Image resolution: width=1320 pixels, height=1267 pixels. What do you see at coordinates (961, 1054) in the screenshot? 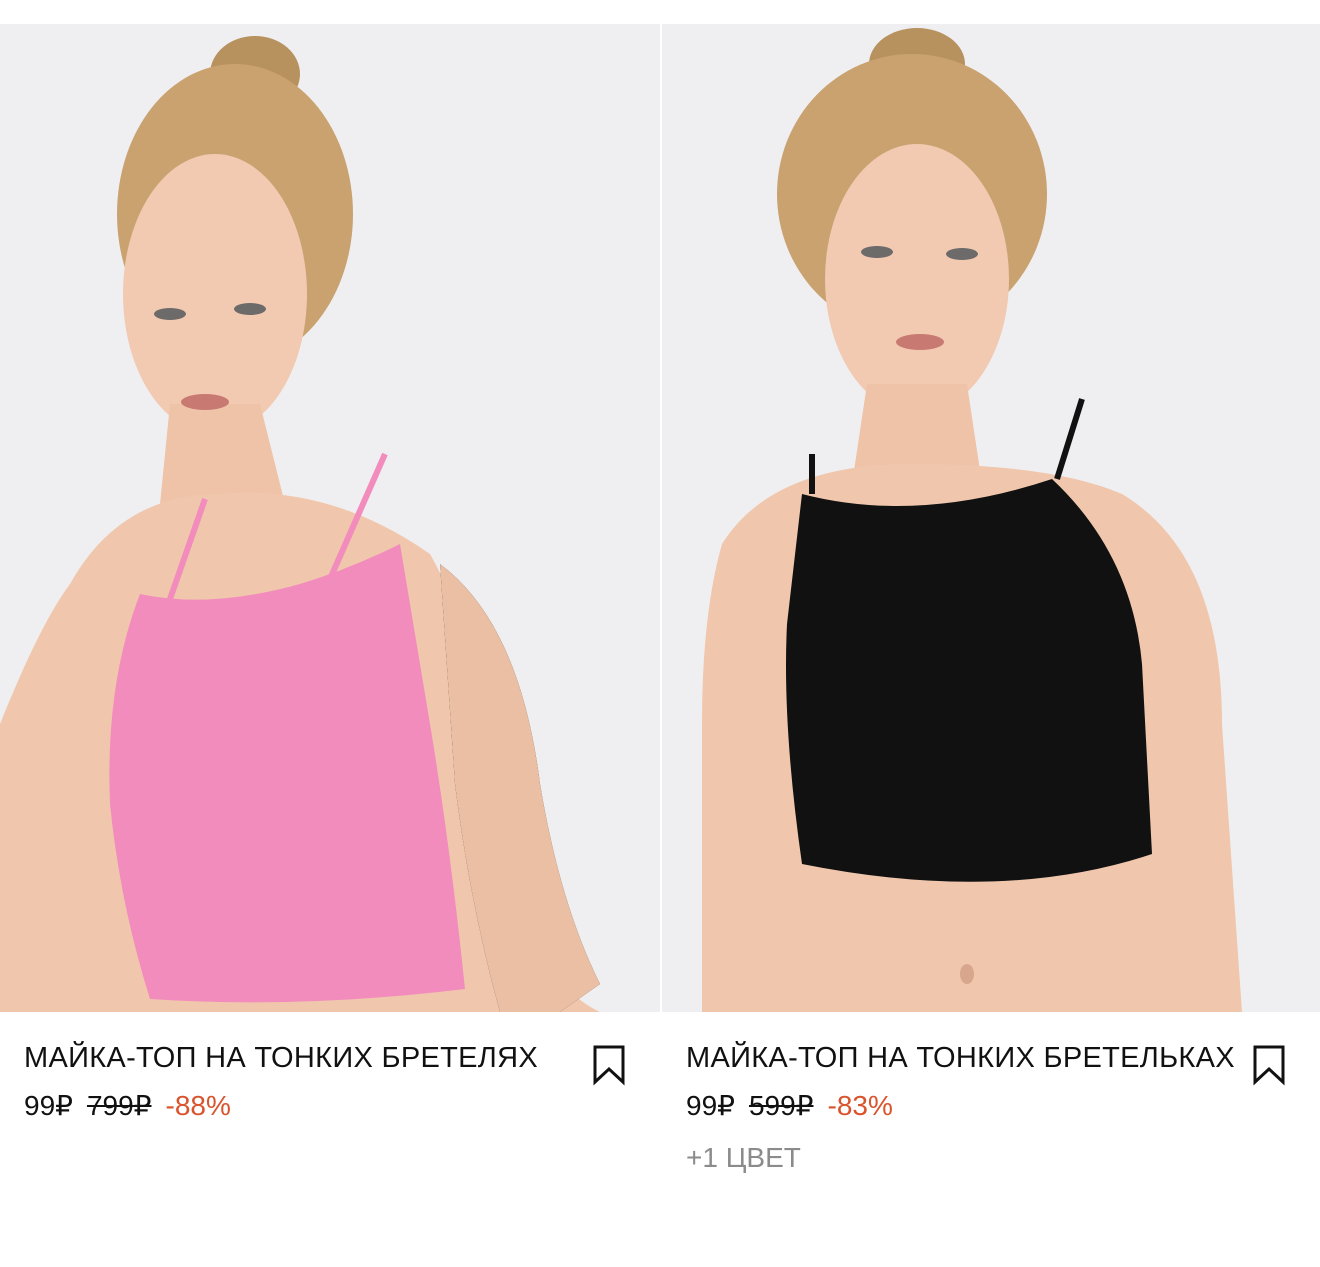
I see `product-title: МАЙКА-ТОП НА ТОНКИХ БРЕТЕЛЬКАХ` at bounding box center [961, 1054].